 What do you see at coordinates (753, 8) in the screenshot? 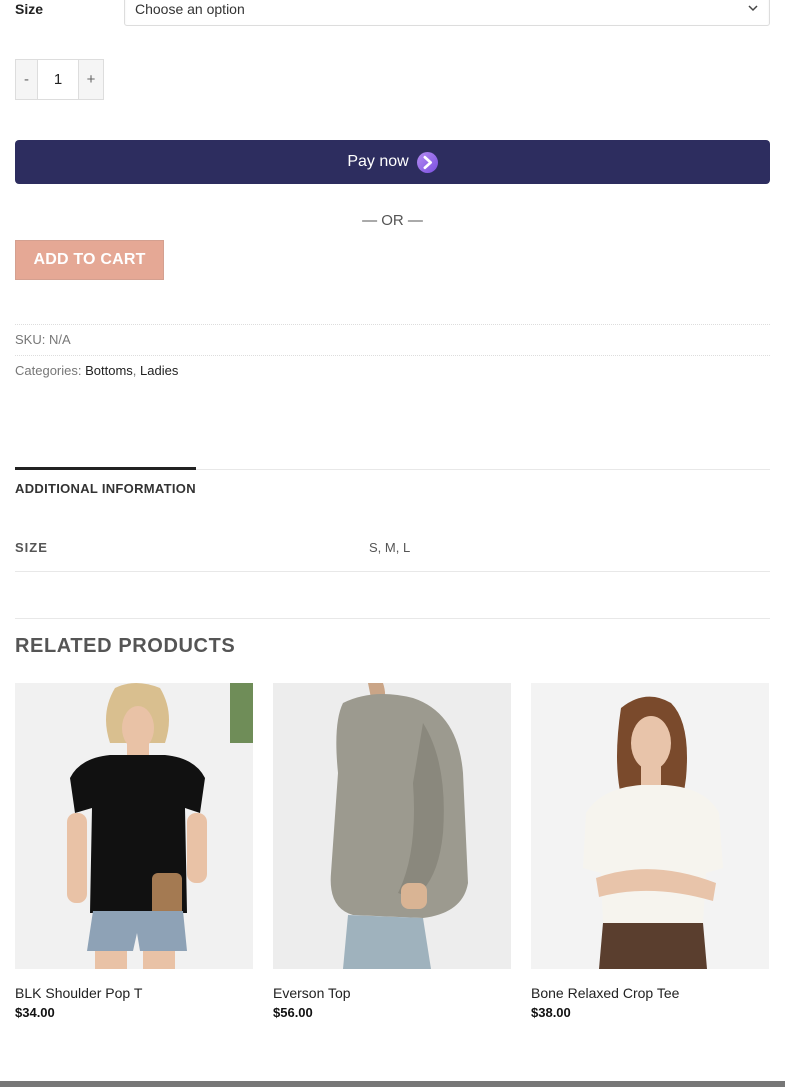
I see `chevron-down-icon` at bounding box center [753, 8].